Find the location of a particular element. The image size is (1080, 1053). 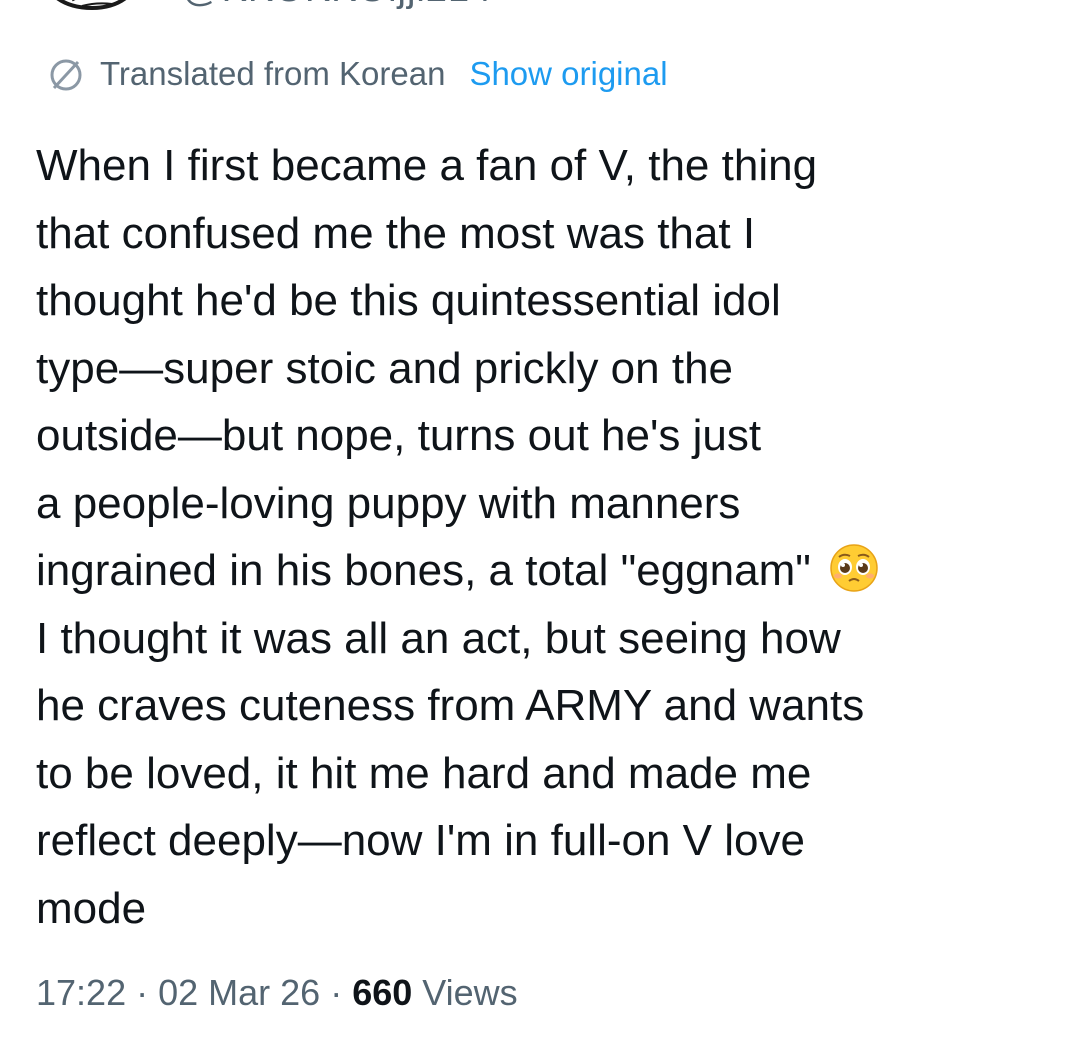

show-original-link: Show original is located at coordinates (568, 74).